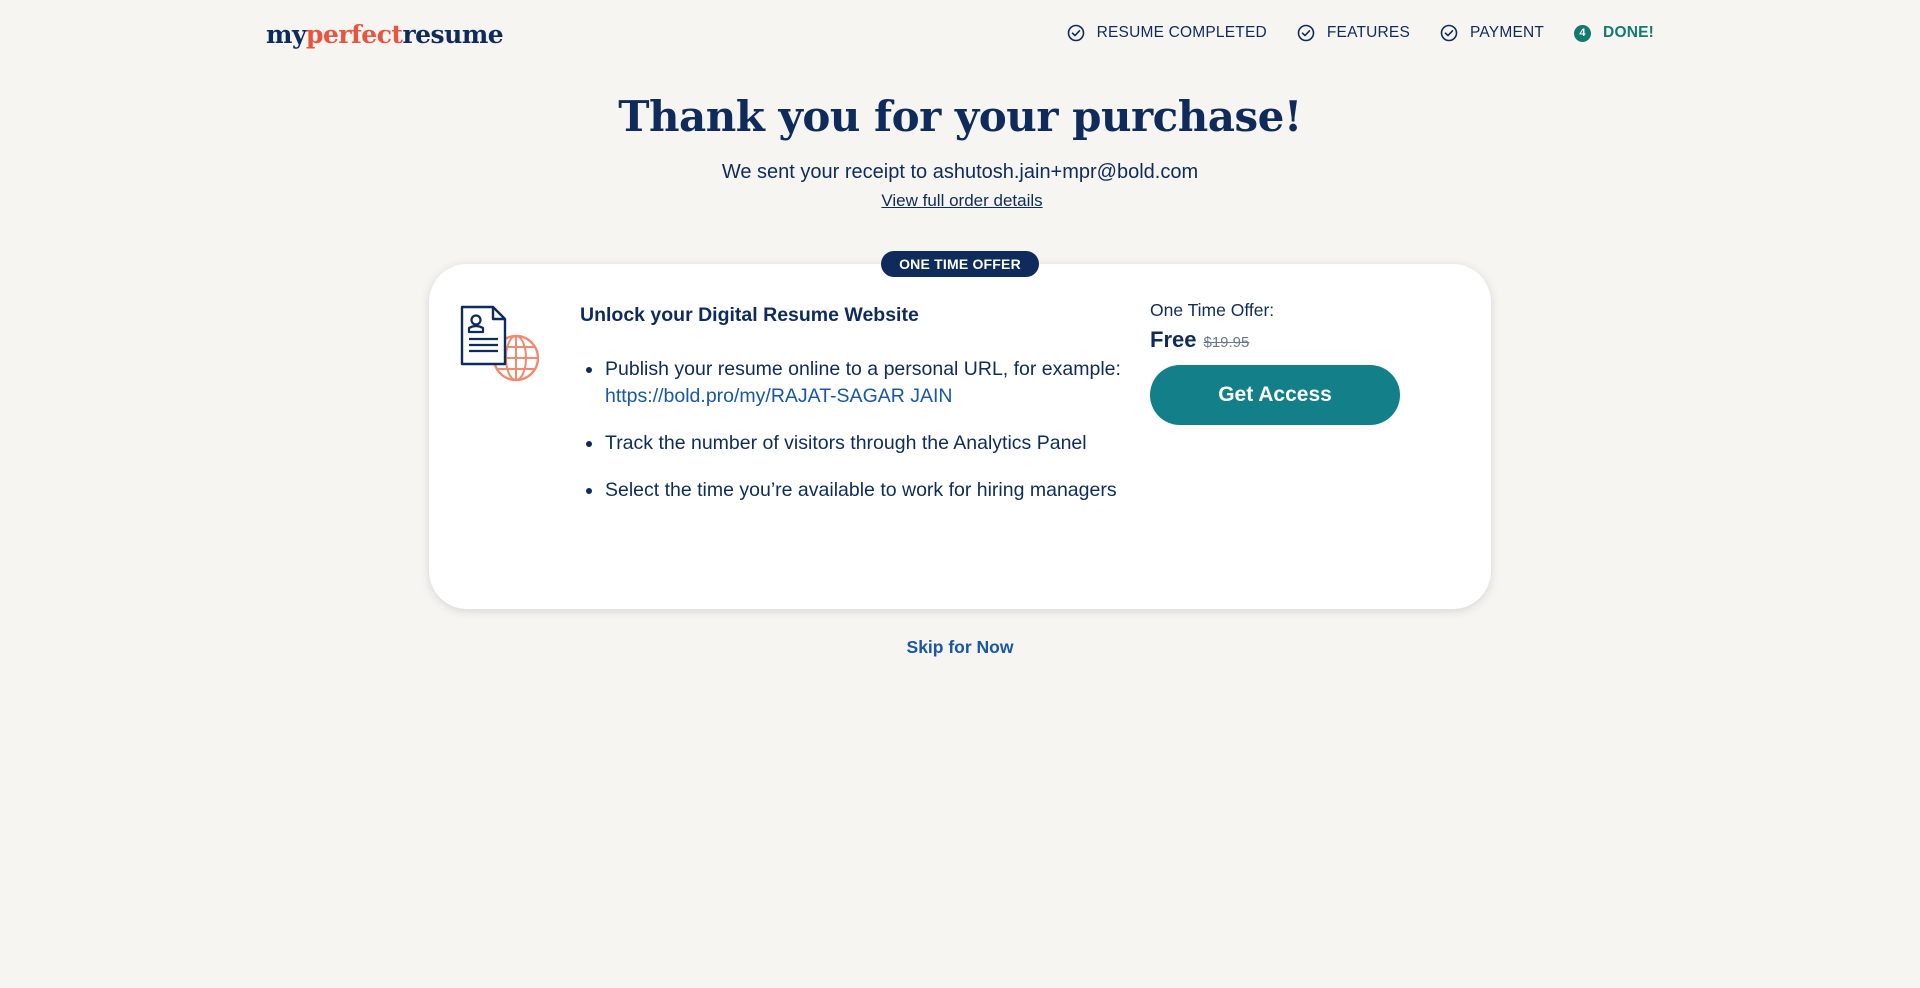  What do you see at coordinates (453, 34) in the screenshot?
I see `logo-text-resume: resume` at bounding box center [453, 34].